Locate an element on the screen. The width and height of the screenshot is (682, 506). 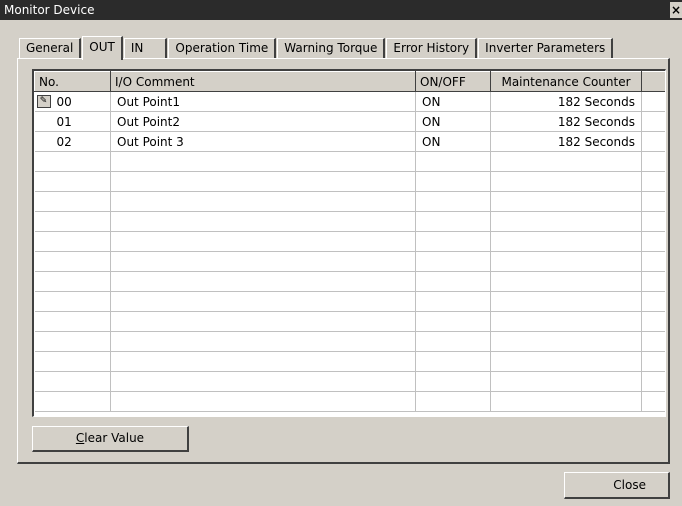
row-no: 00 is located at coordinates (64, 101).